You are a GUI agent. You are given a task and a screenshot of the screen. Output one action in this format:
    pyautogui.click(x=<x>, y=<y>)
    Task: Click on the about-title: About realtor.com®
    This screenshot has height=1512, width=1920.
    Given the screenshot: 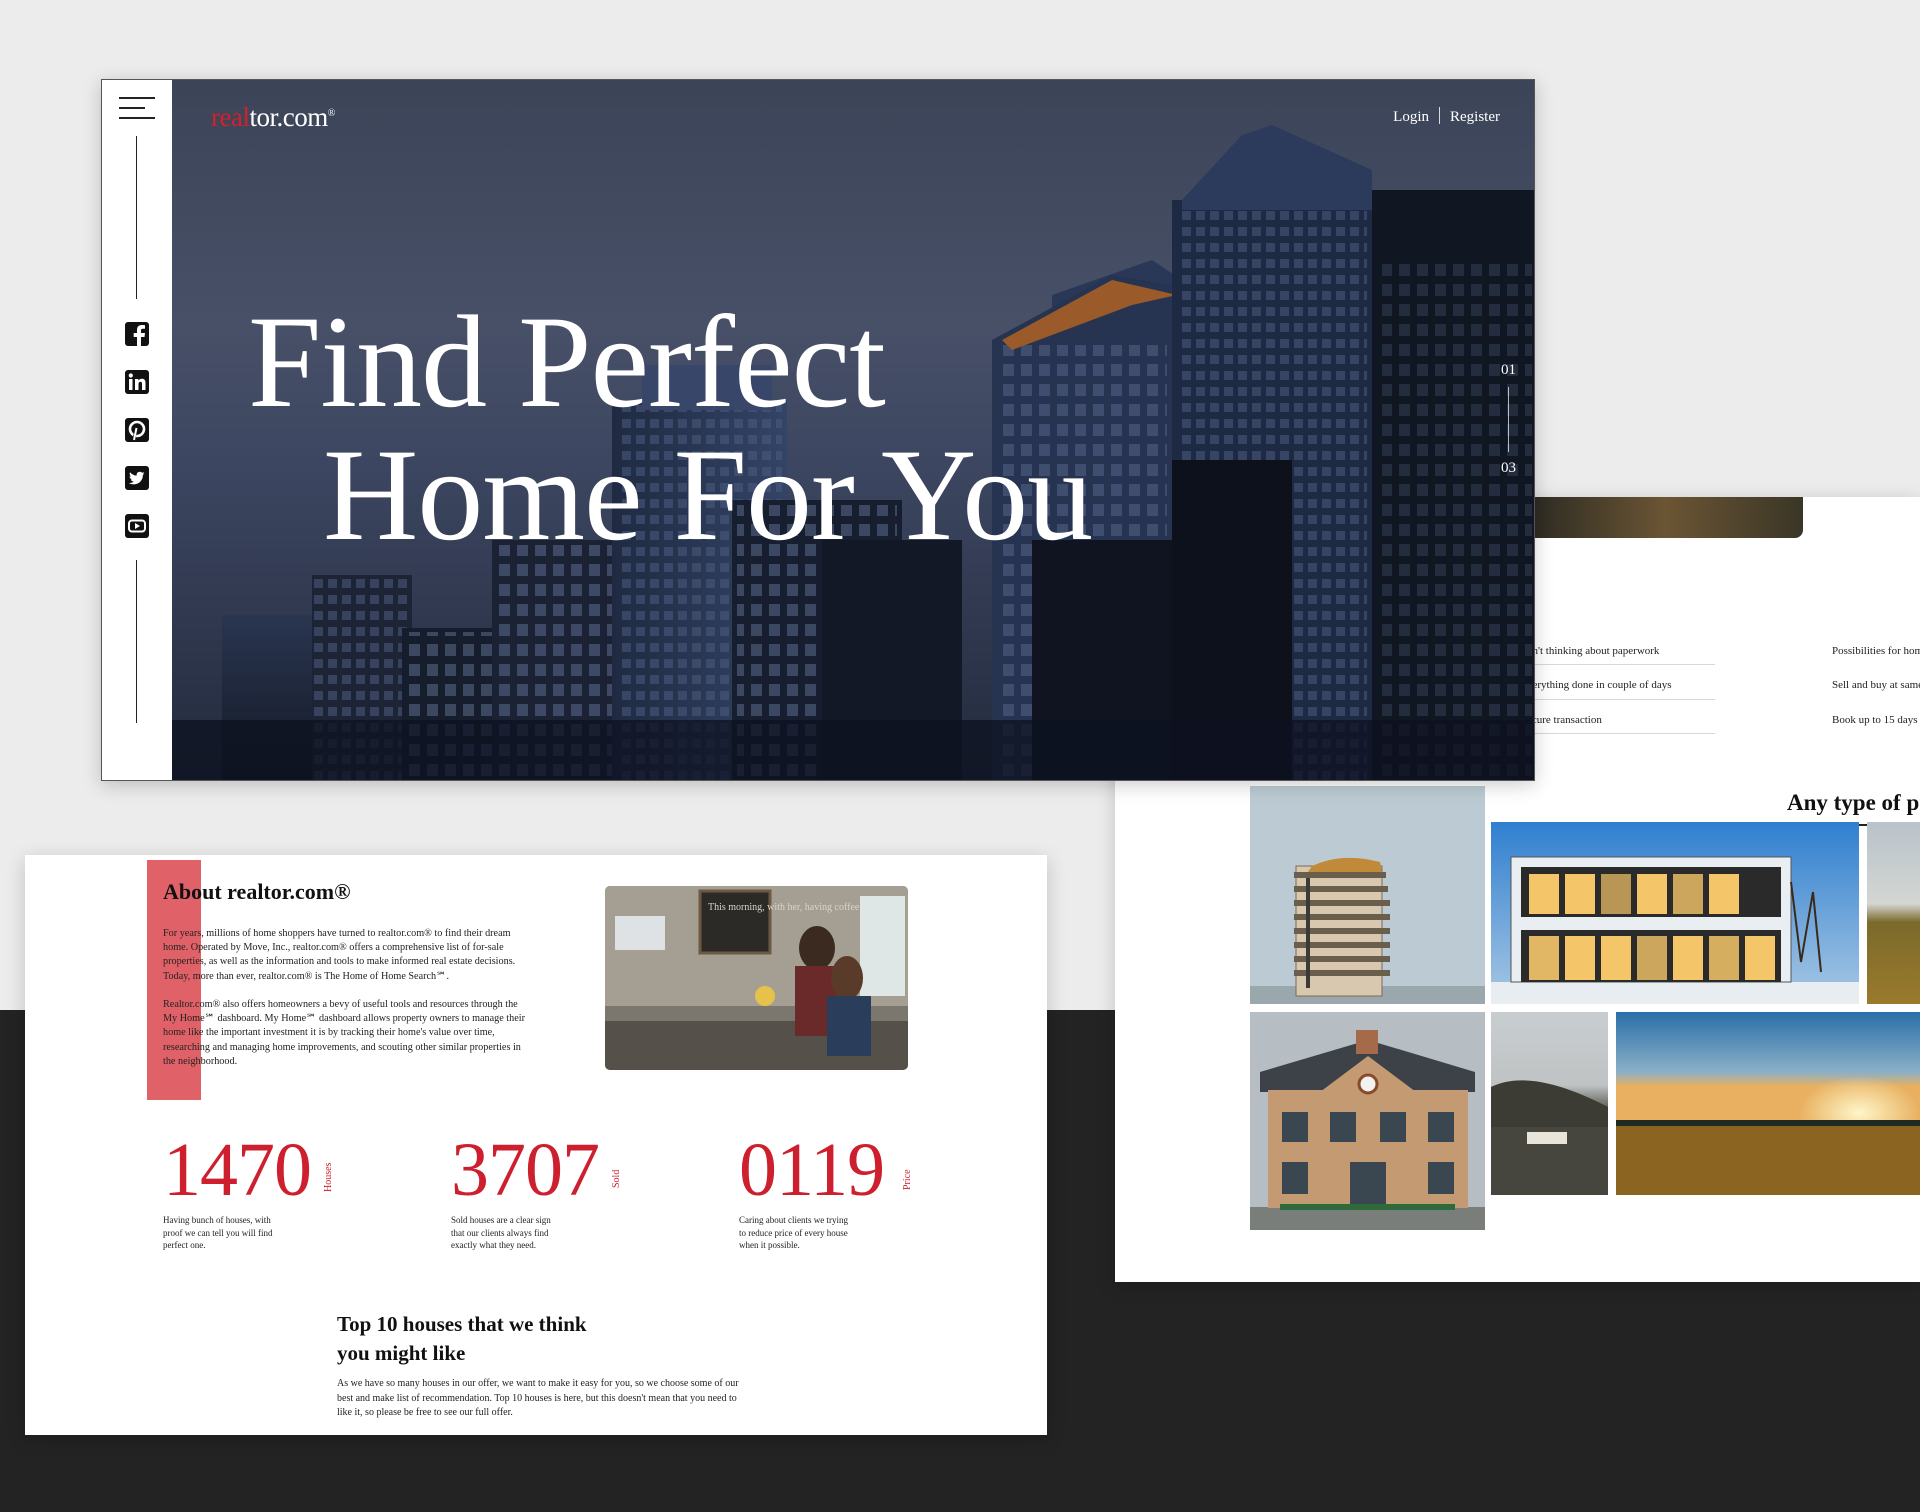 What is the action you would take?
    pyautogui.click(x=257, y=891)
    